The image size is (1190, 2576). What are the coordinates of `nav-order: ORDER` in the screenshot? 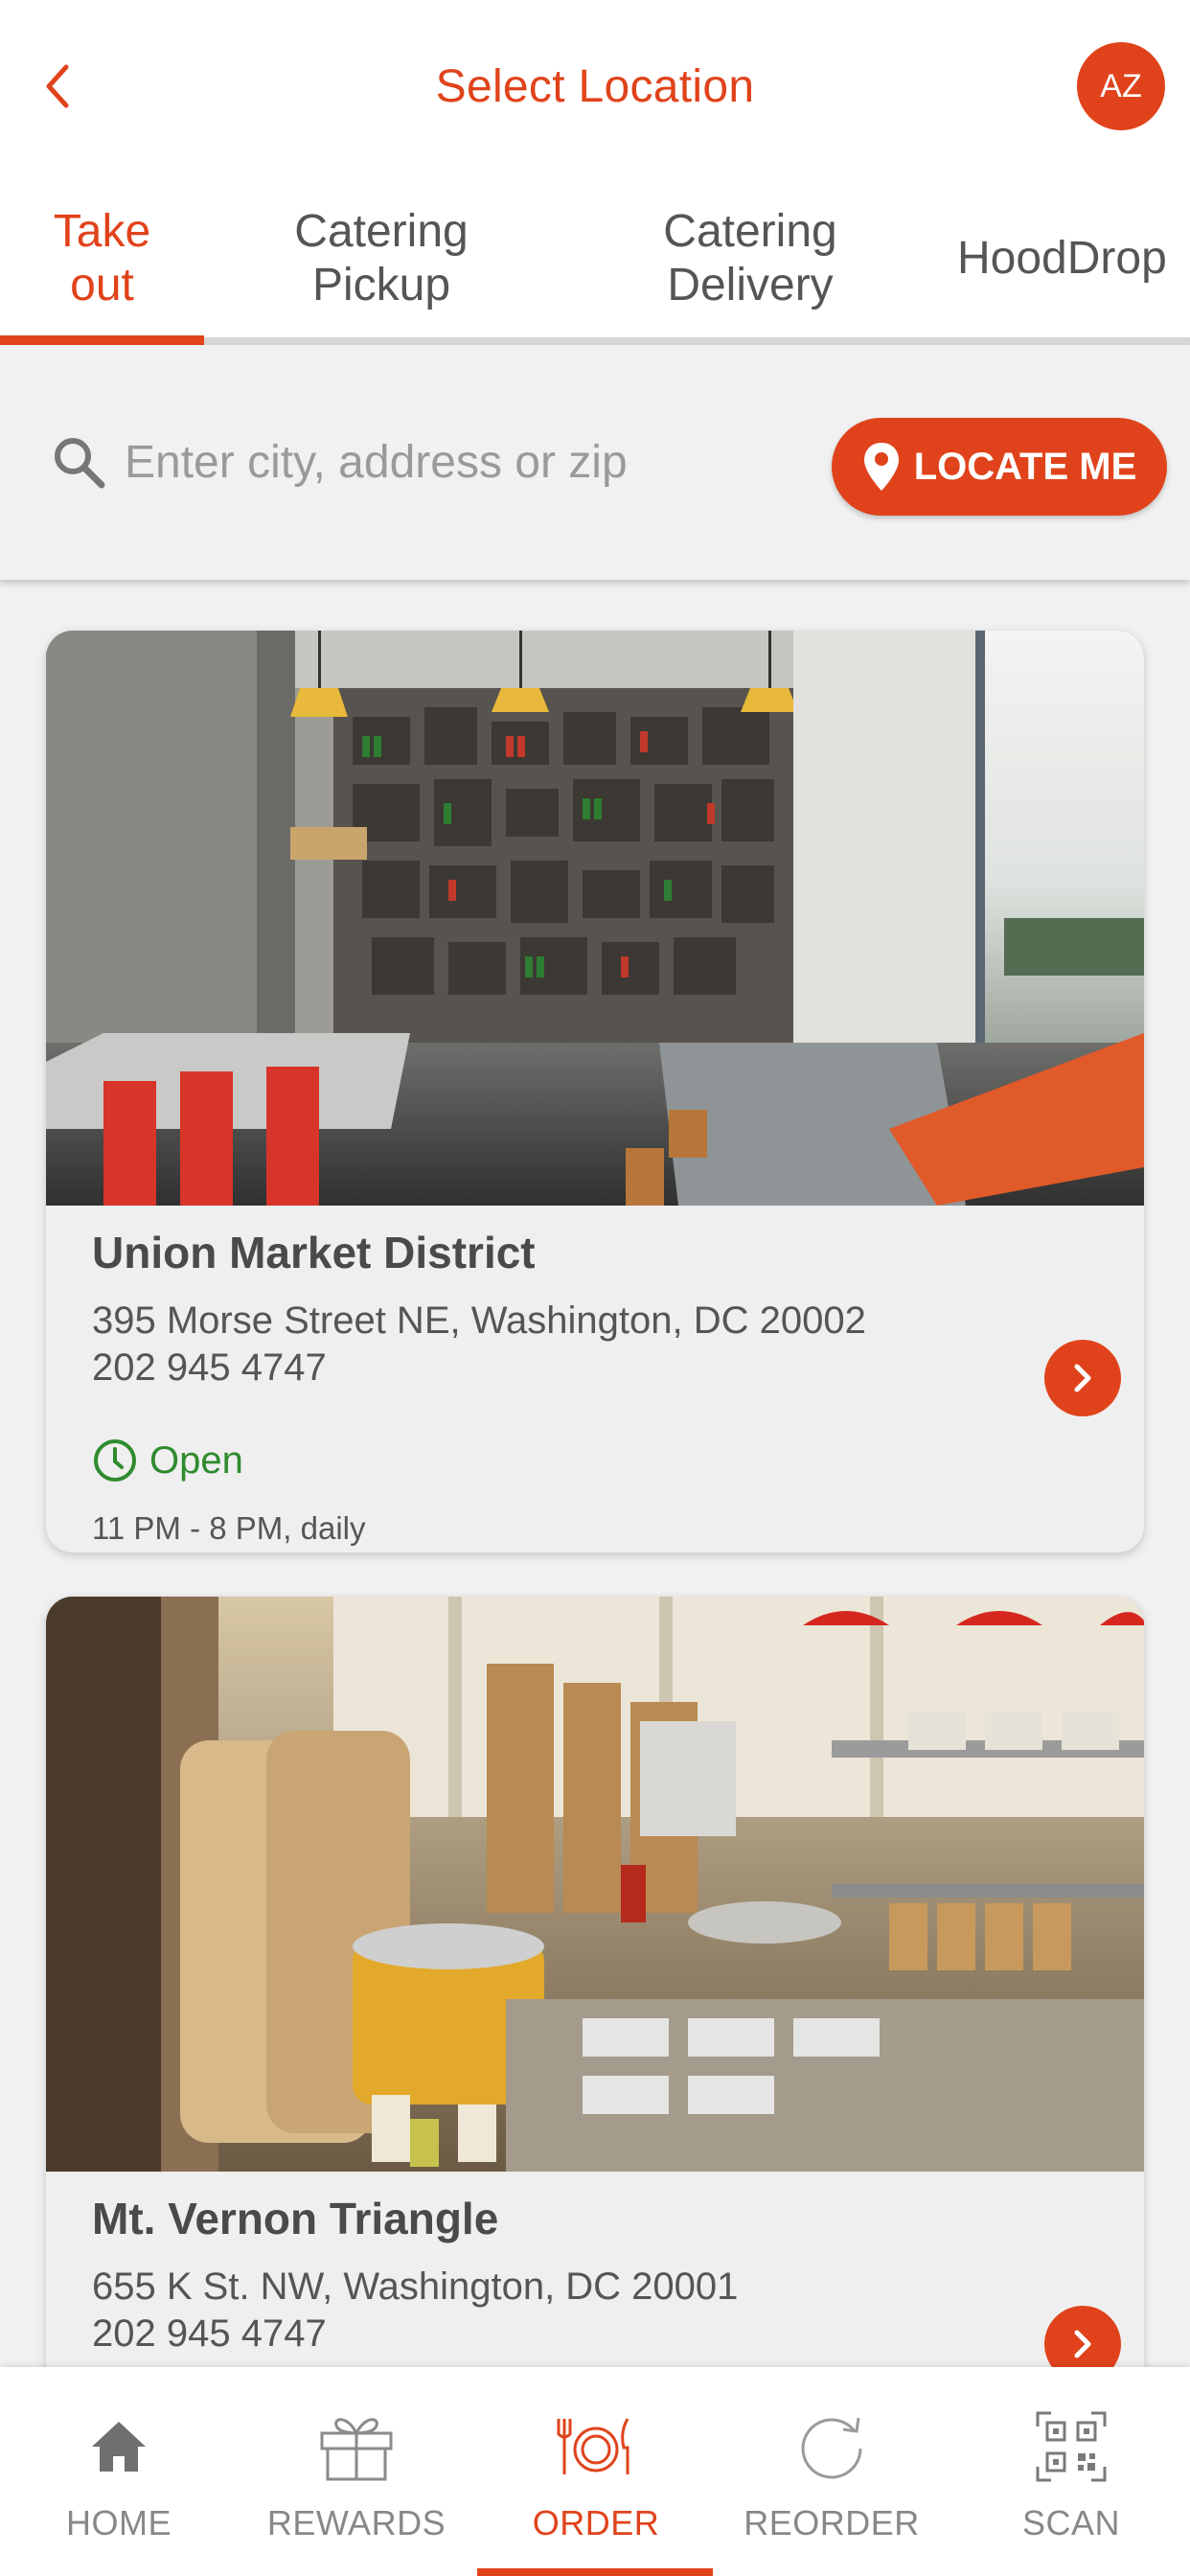 It's located at (596, 2471).